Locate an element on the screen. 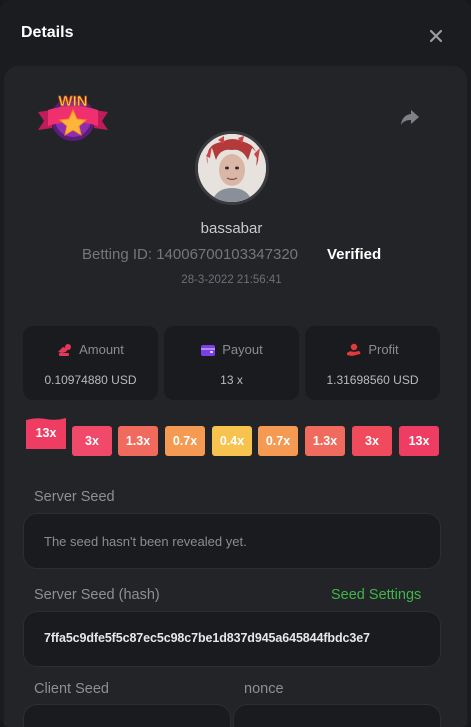 The width and height of the screenshot is (471, 727). betting-id: Betting ID: 14006700103347320 is located at coordinates (190, 254).